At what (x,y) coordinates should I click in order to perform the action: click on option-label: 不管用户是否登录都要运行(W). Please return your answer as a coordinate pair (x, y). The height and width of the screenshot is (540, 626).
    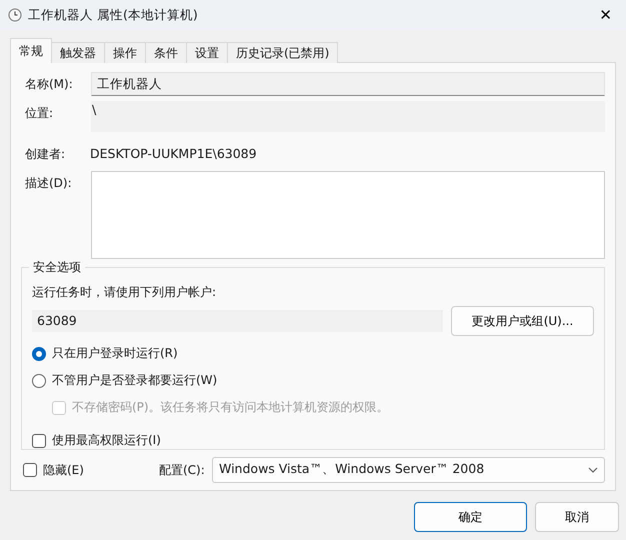
    Looking at the image, I should click on (135, 380).